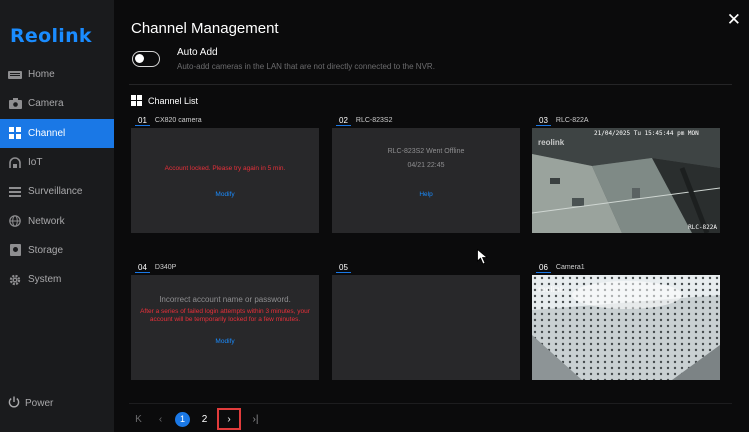  I want to click on page-2-button: 2, so click(204, 419).